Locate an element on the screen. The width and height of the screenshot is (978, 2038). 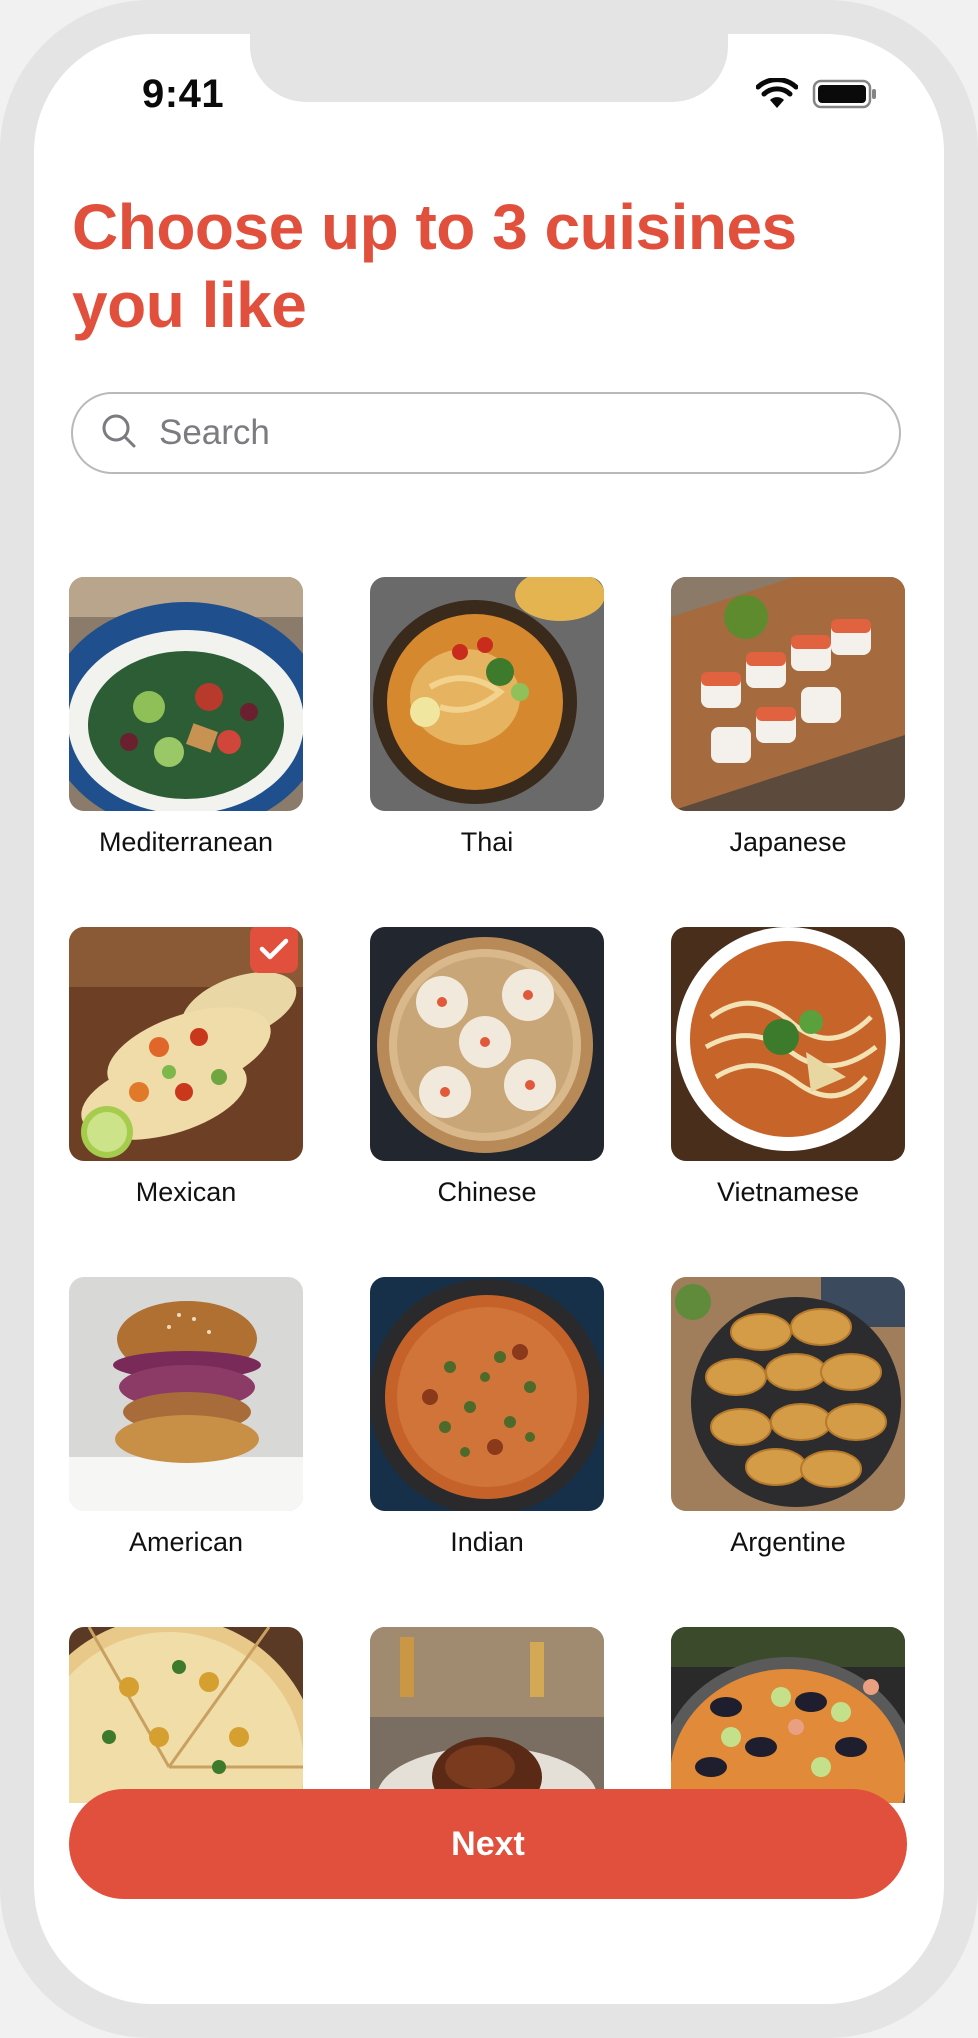
status-time: 9:41 is located at coordinates (183, 94).